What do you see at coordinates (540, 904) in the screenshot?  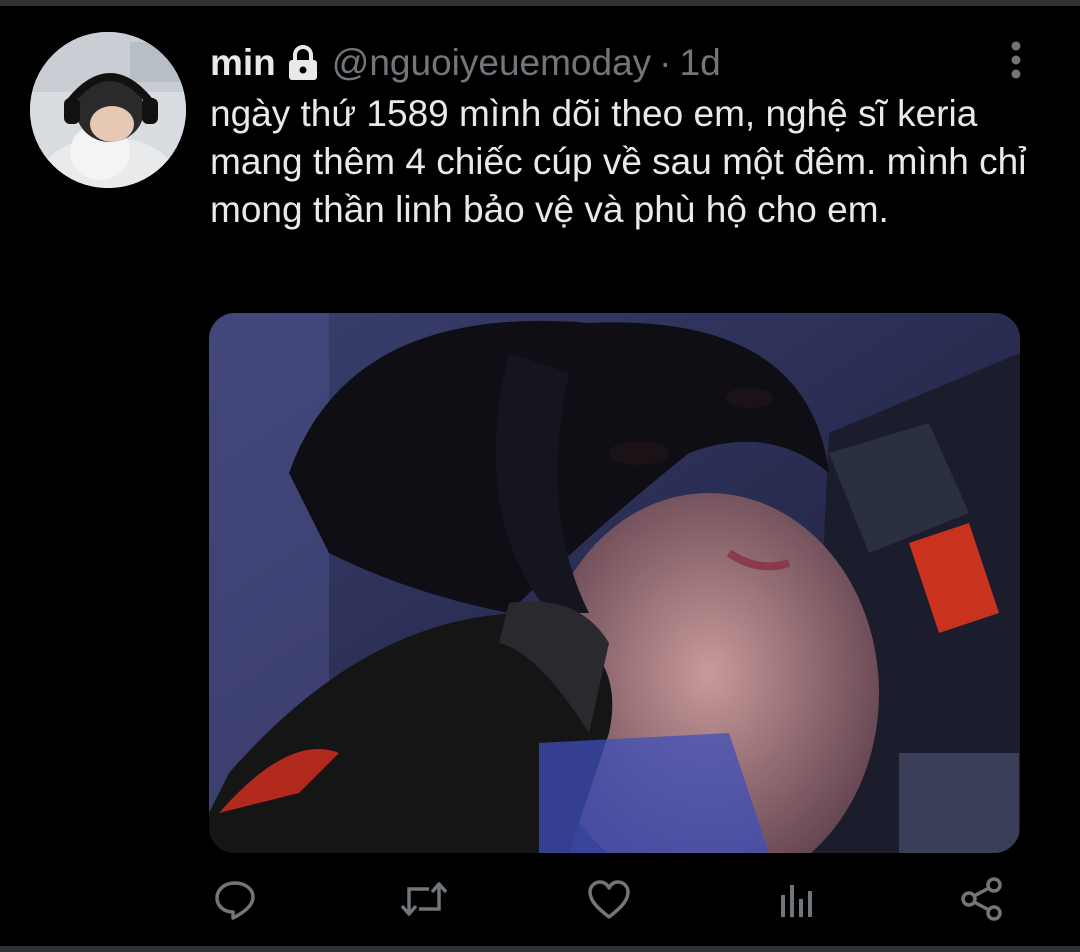 I see `action-bar` at bounding box center [540, 904].